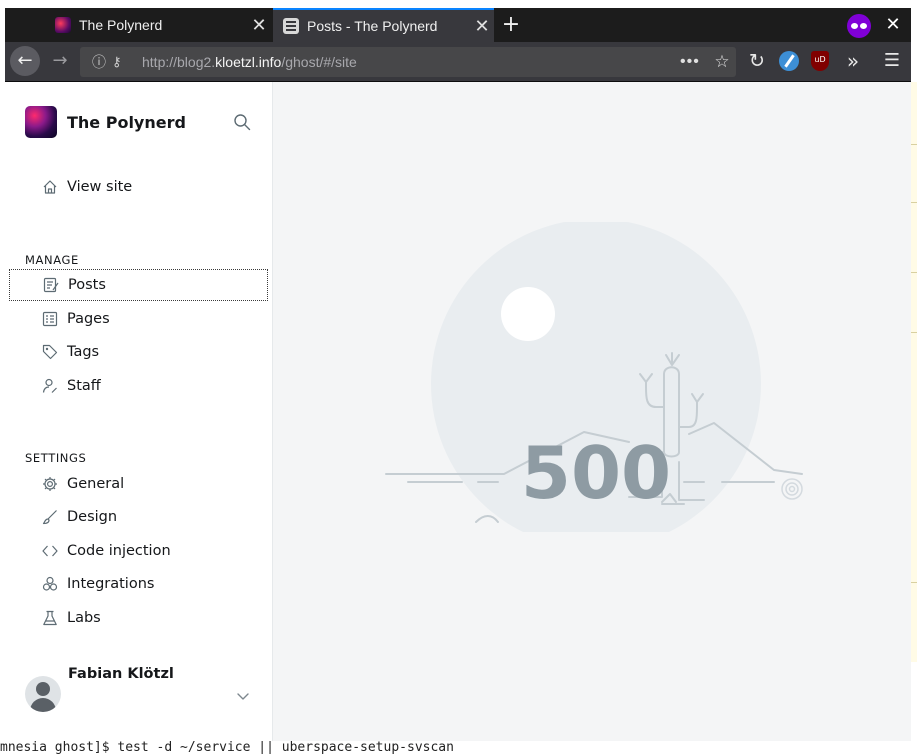 The height and width of the screenshot is (754, 917). Describe the element at coordinates (138, 618) in the screenshot. I see `sidebar-item-labs: Labs` at that location.